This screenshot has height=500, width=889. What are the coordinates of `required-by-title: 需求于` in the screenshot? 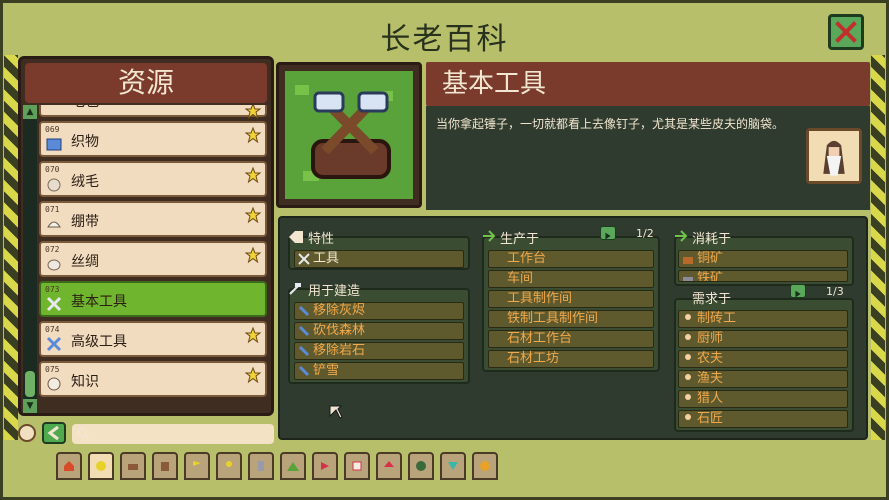 It's located at (712, 299).